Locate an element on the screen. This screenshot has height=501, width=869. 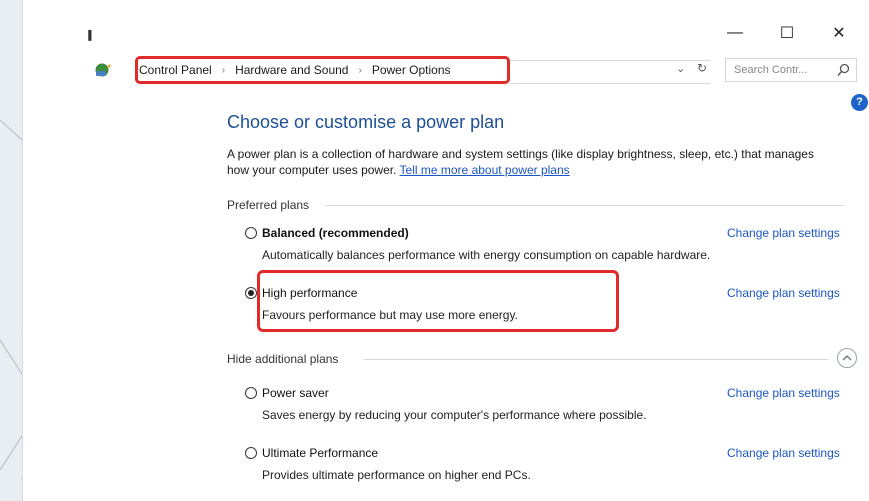
minimize-button: — is located at coordinates (735, 33).